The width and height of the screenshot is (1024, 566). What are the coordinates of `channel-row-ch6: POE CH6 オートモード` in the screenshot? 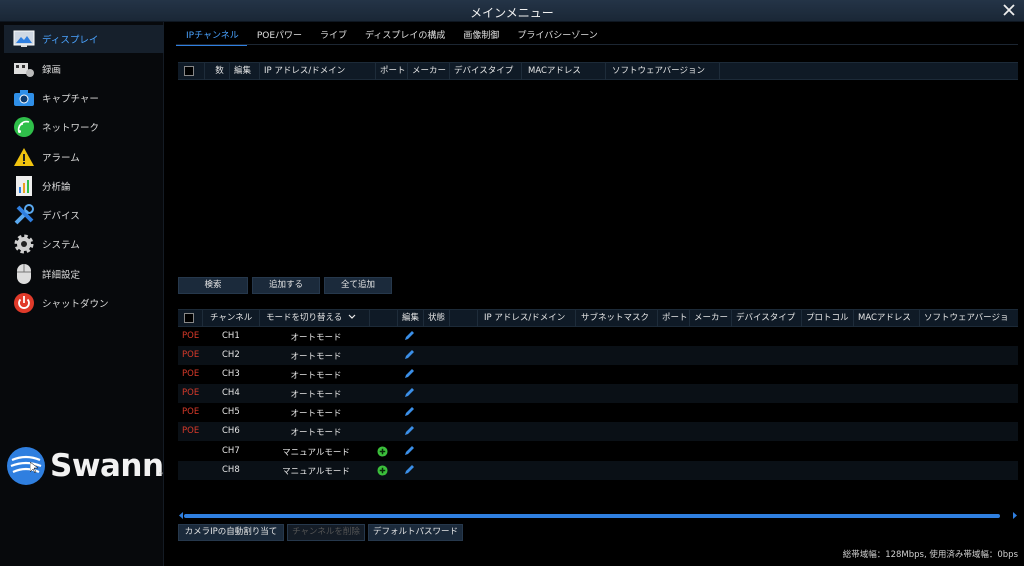 It's located at (598, 431).